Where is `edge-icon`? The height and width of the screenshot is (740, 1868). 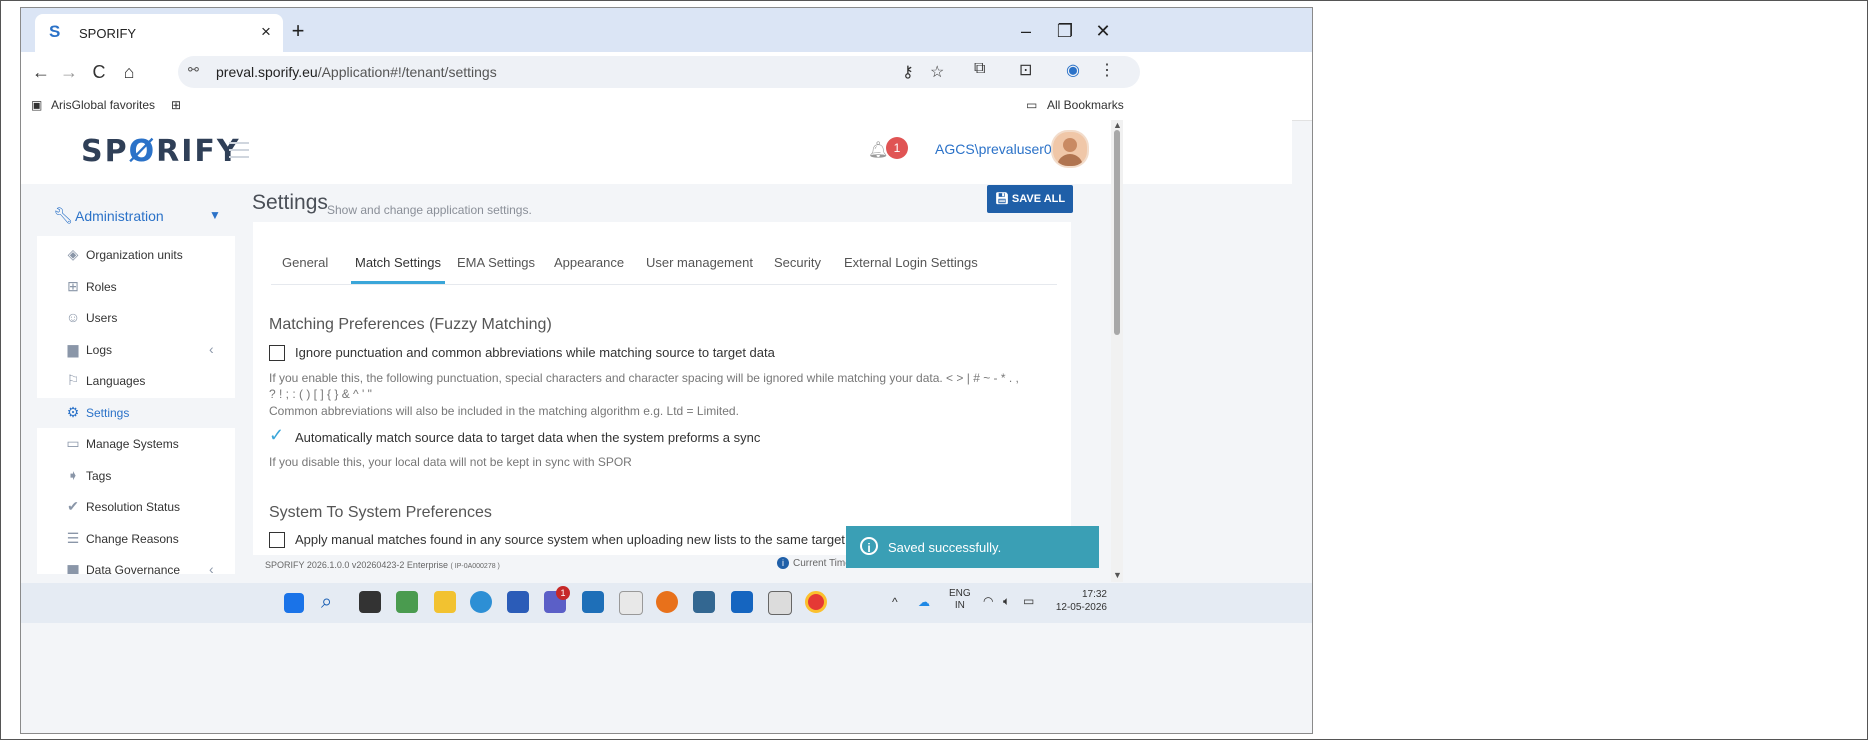
edge-icon is located at coordinates (481, 602).